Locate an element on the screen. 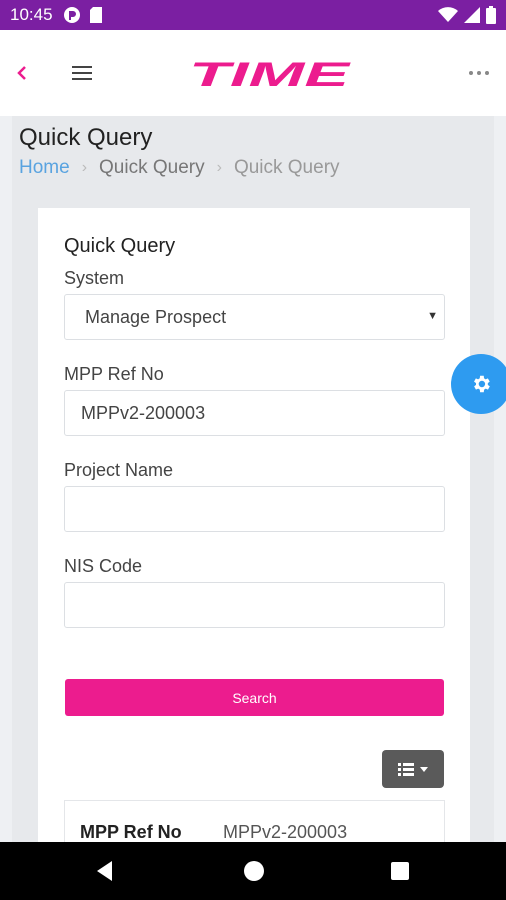 This screenshot has width=506, height=900. nav-home-icon is located at coordinates (254, 871).